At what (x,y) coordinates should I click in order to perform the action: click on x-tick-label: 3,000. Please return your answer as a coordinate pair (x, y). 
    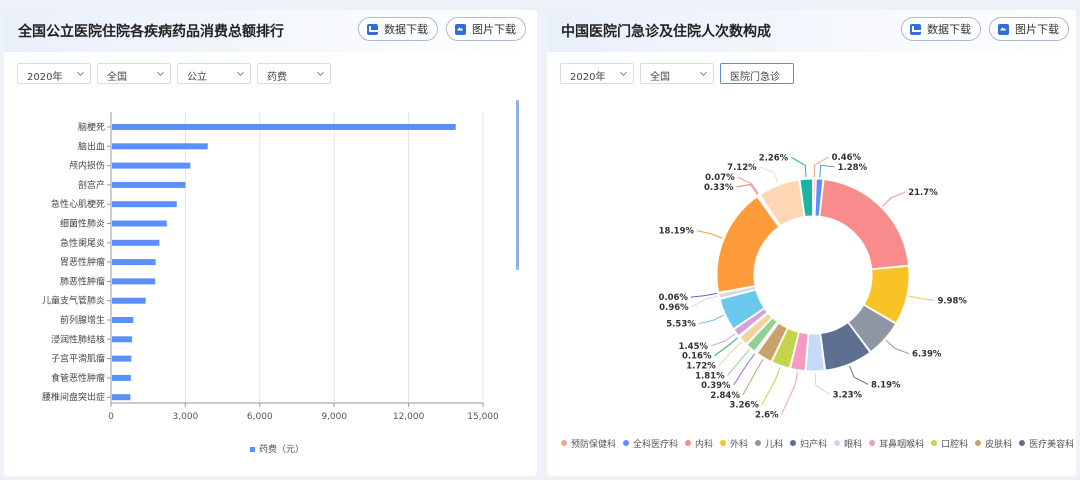
    Looking at the image, I should click on (186, 417).